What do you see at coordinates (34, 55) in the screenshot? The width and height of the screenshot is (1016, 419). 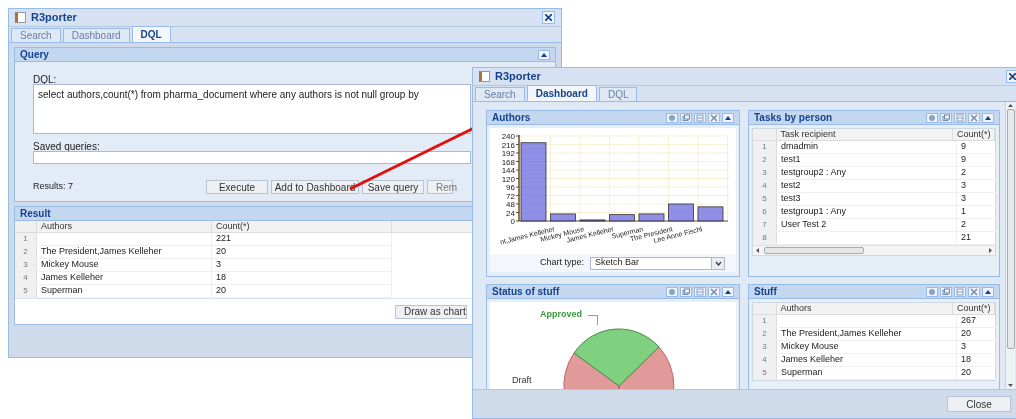 I see `panel-title: Query` at bounding box center [34, 55].